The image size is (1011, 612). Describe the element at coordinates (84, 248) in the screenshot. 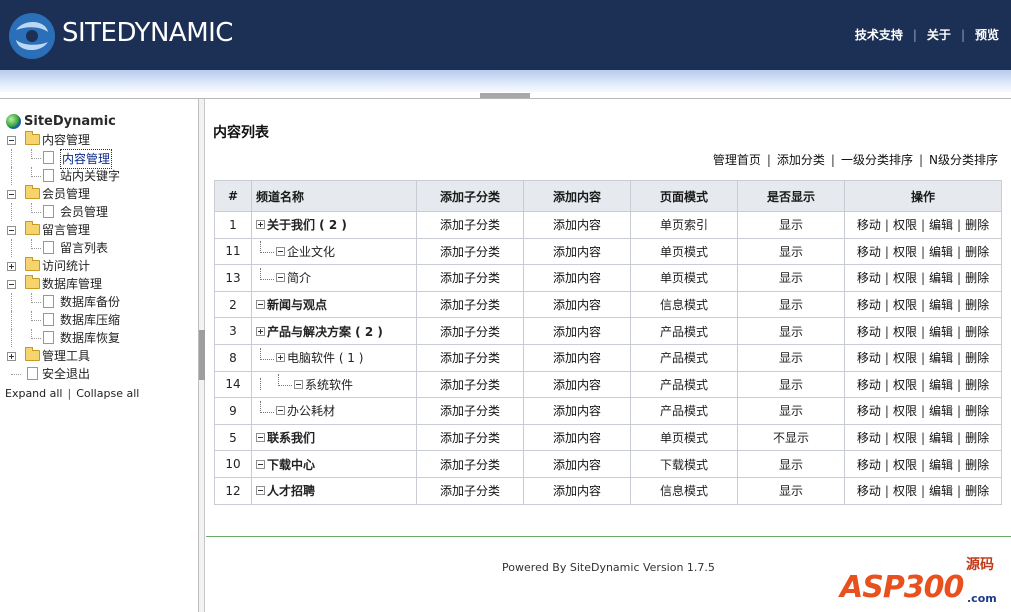

I see `tree-item-label: 留言列表` at that location.